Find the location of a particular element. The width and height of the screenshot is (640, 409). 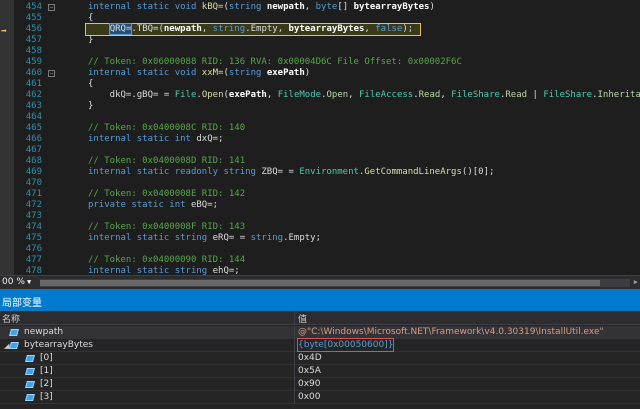

line-number: 463 is located at coordinates (33, 106).